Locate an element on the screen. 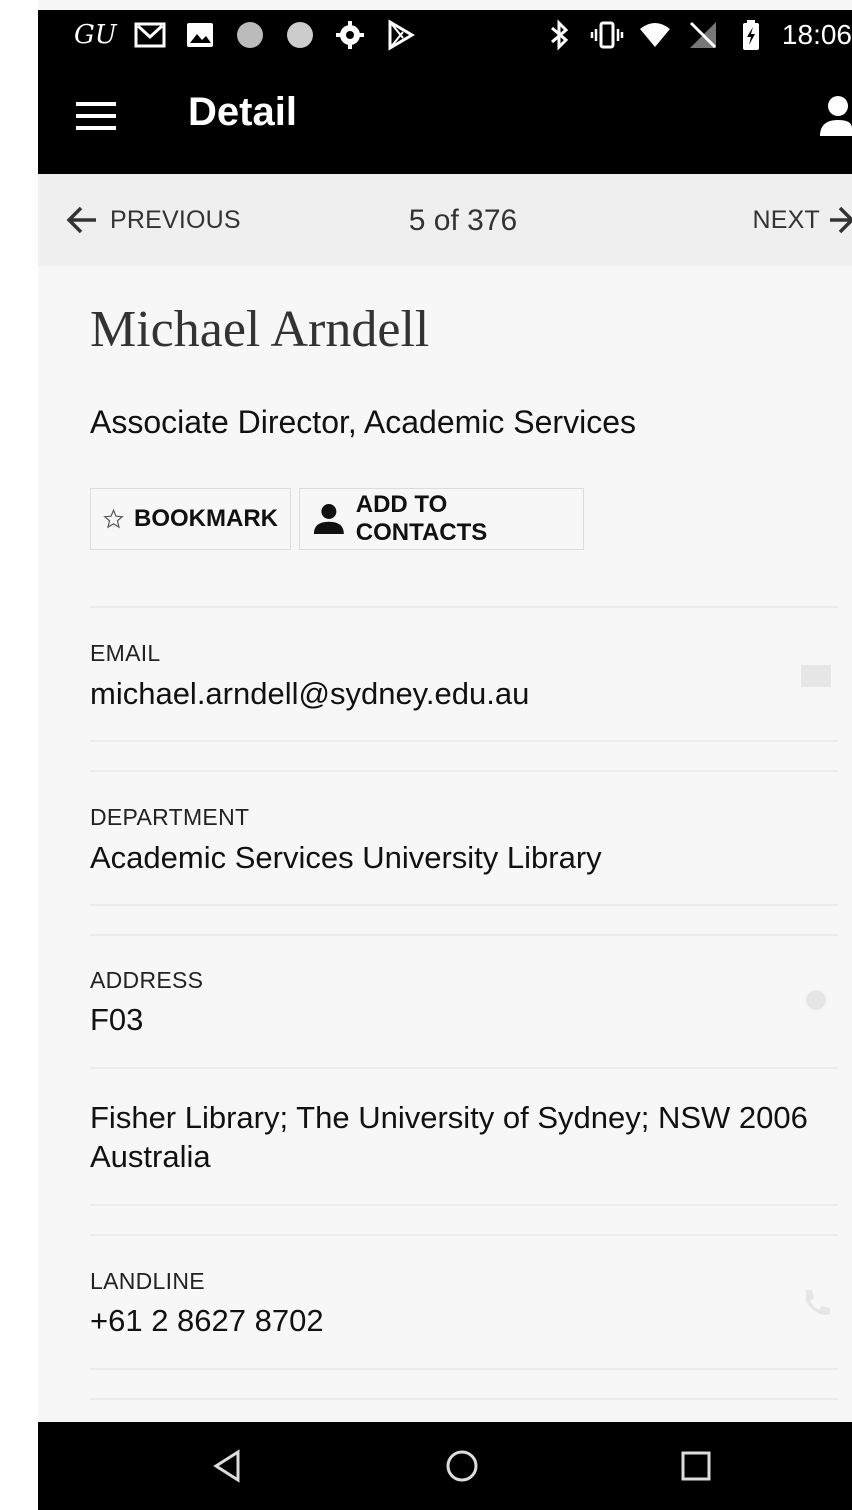  recents-icon is located at coordinates (696, 1466).